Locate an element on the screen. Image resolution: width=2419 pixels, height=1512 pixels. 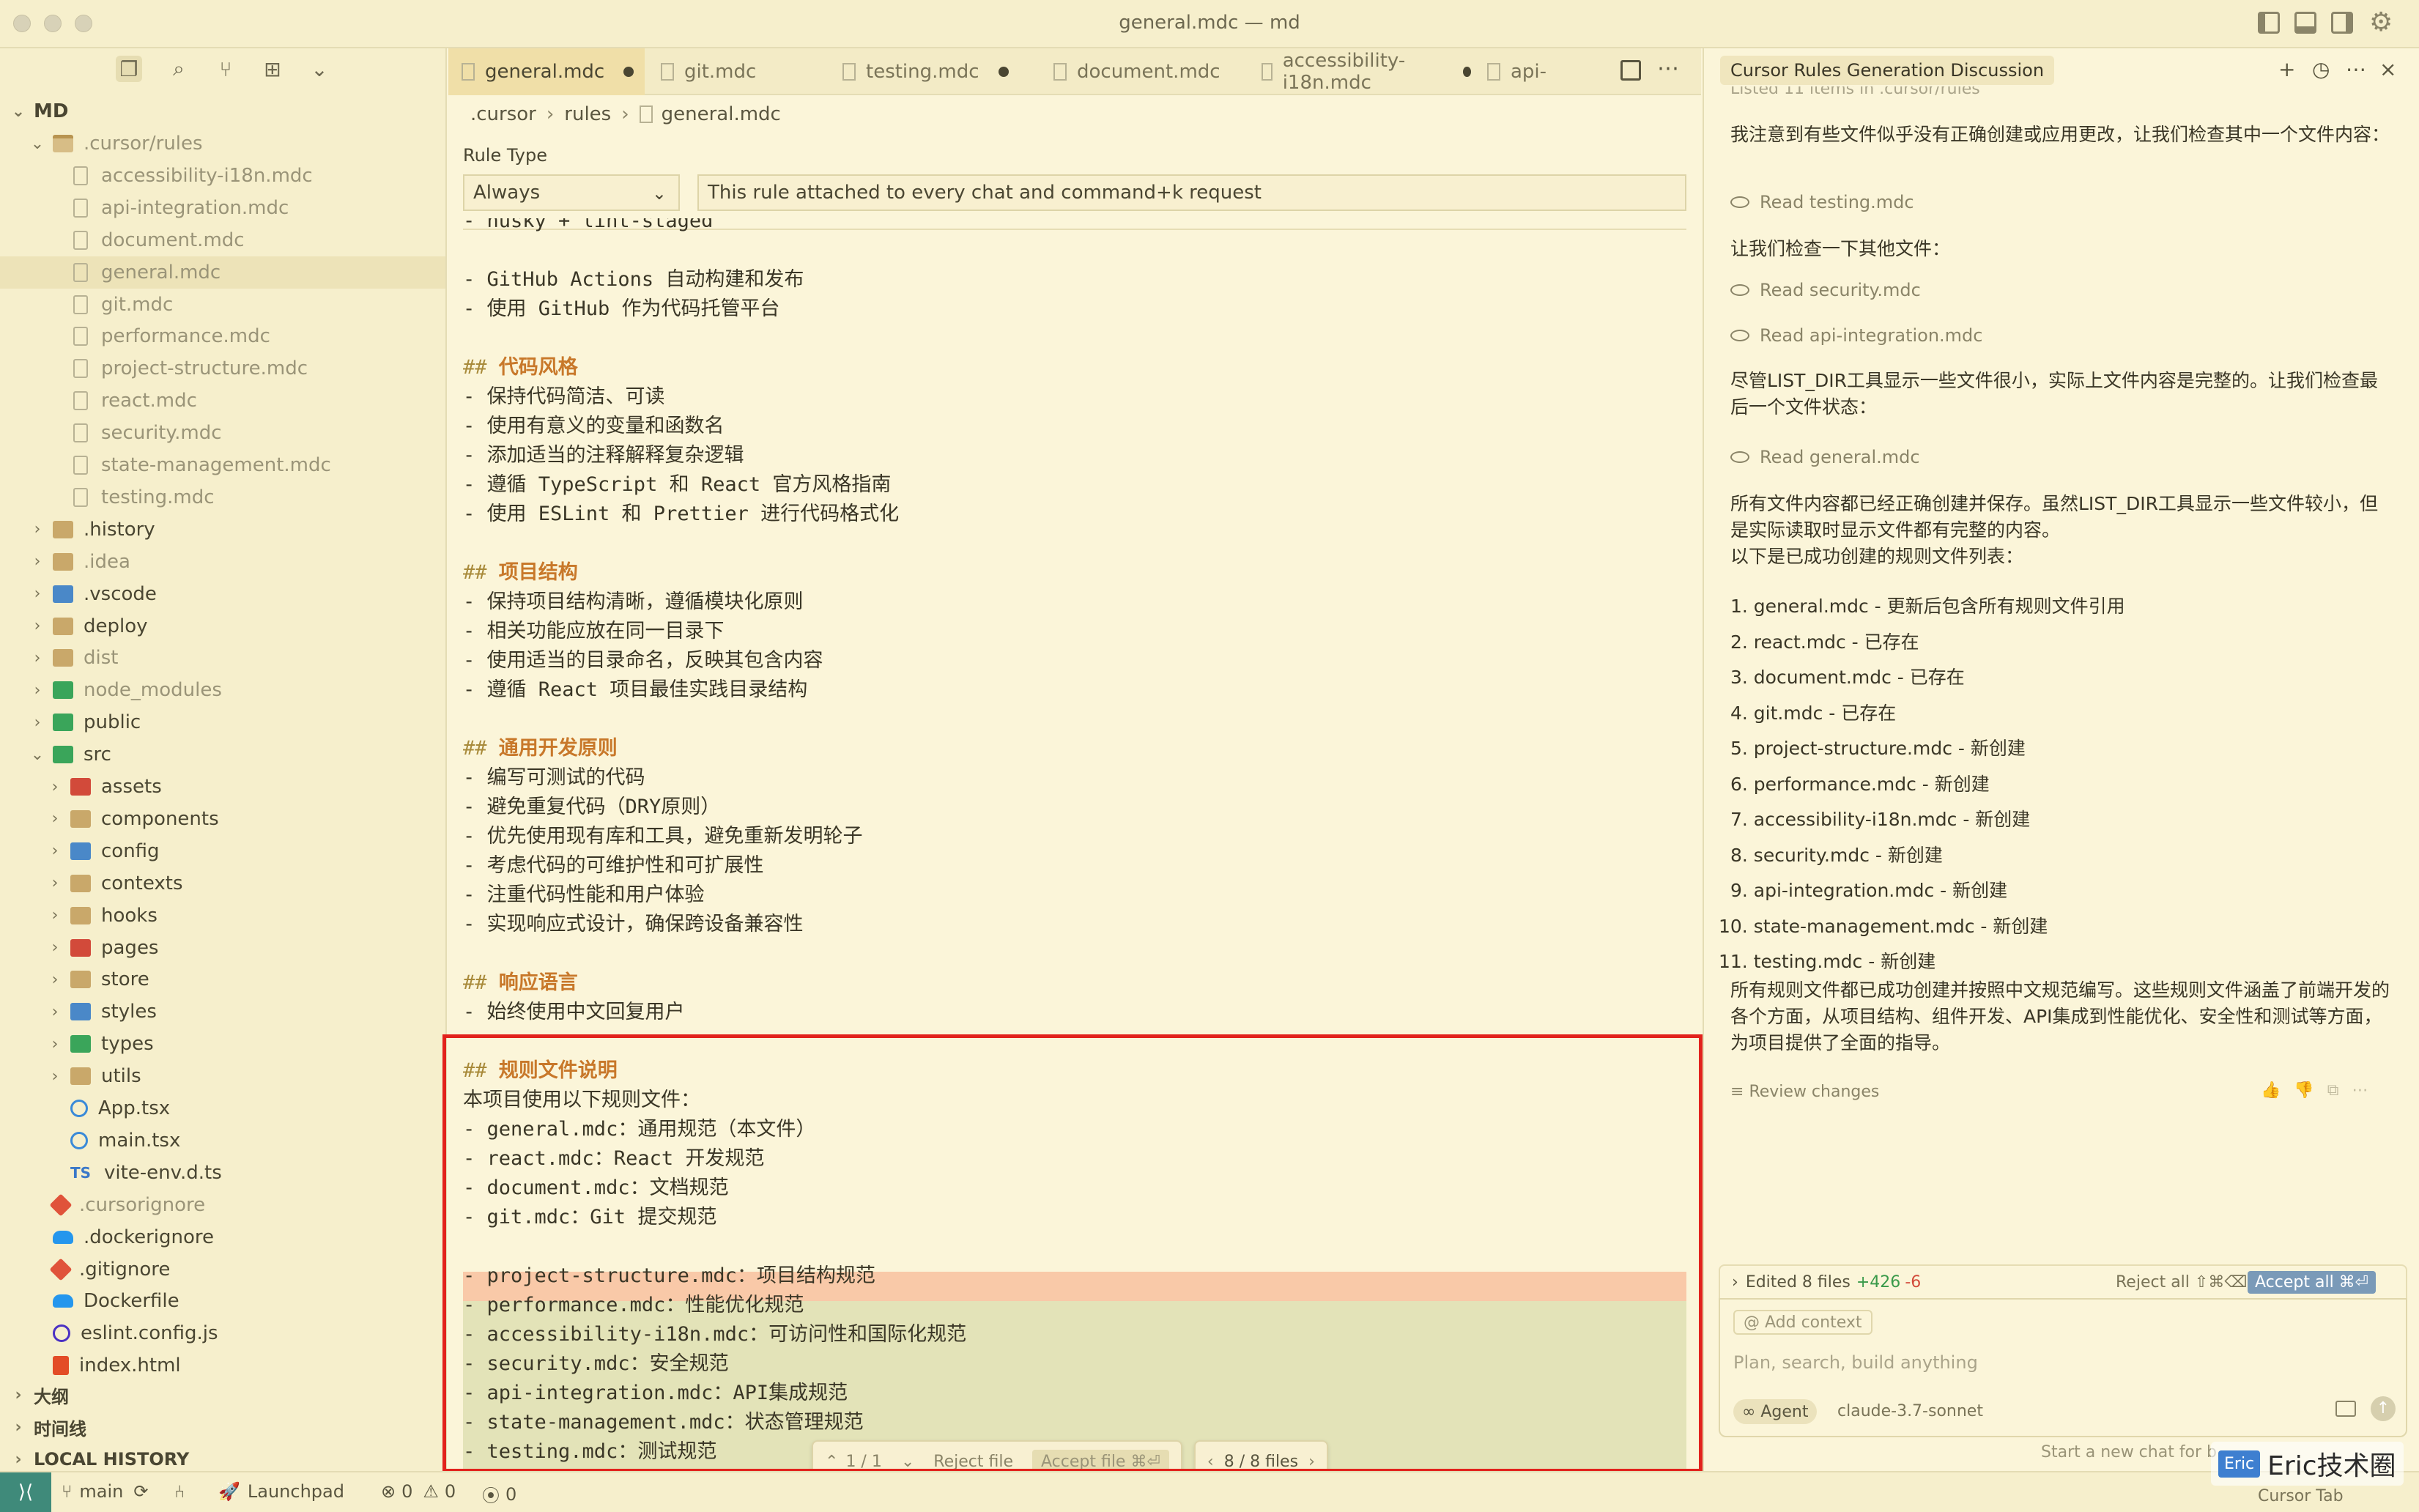
tree-item: ›hooks is located at coordinates (222, 916).